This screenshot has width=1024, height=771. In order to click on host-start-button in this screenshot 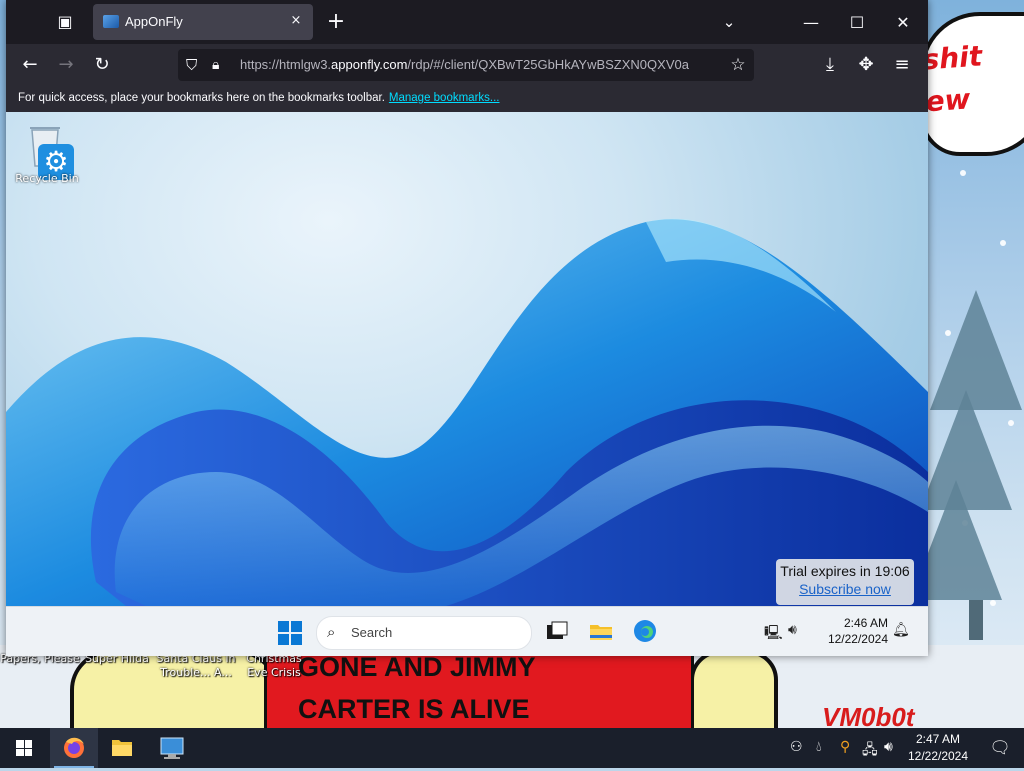, I will do `click(24, 748)`.